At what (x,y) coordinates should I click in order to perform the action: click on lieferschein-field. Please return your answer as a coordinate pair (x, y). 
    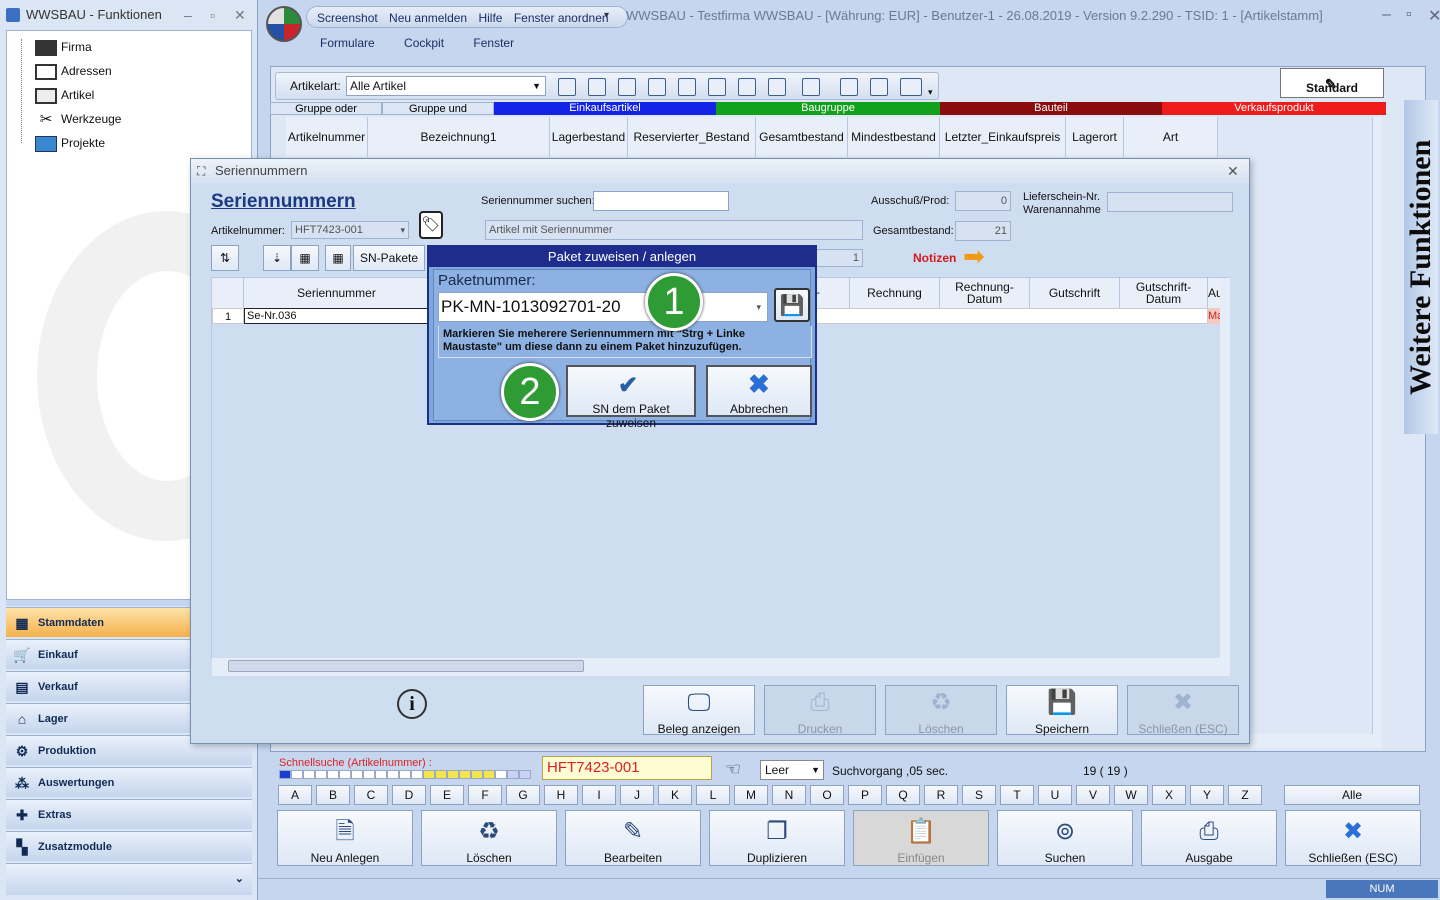
    Looking at the image, I should click on (1170, 202).